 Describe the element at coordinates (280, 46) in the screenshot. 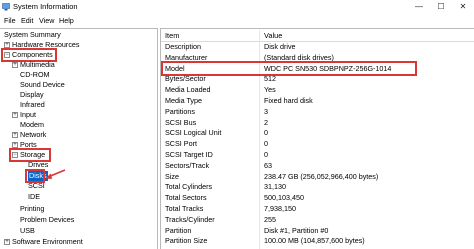

I see `row-value: Disk drive` at that location.